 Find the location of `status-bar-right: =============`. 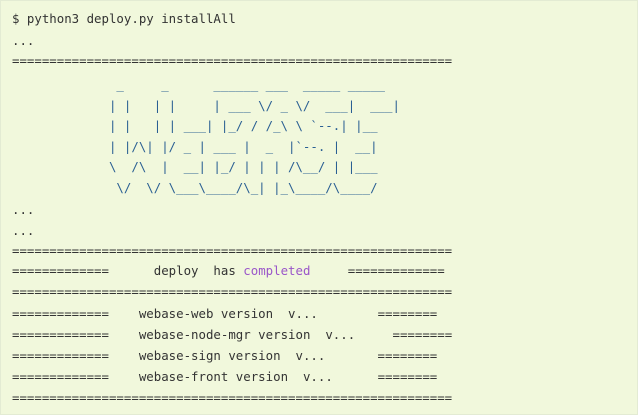

status-bar-right: ============= is located at coordinates (396, 270).